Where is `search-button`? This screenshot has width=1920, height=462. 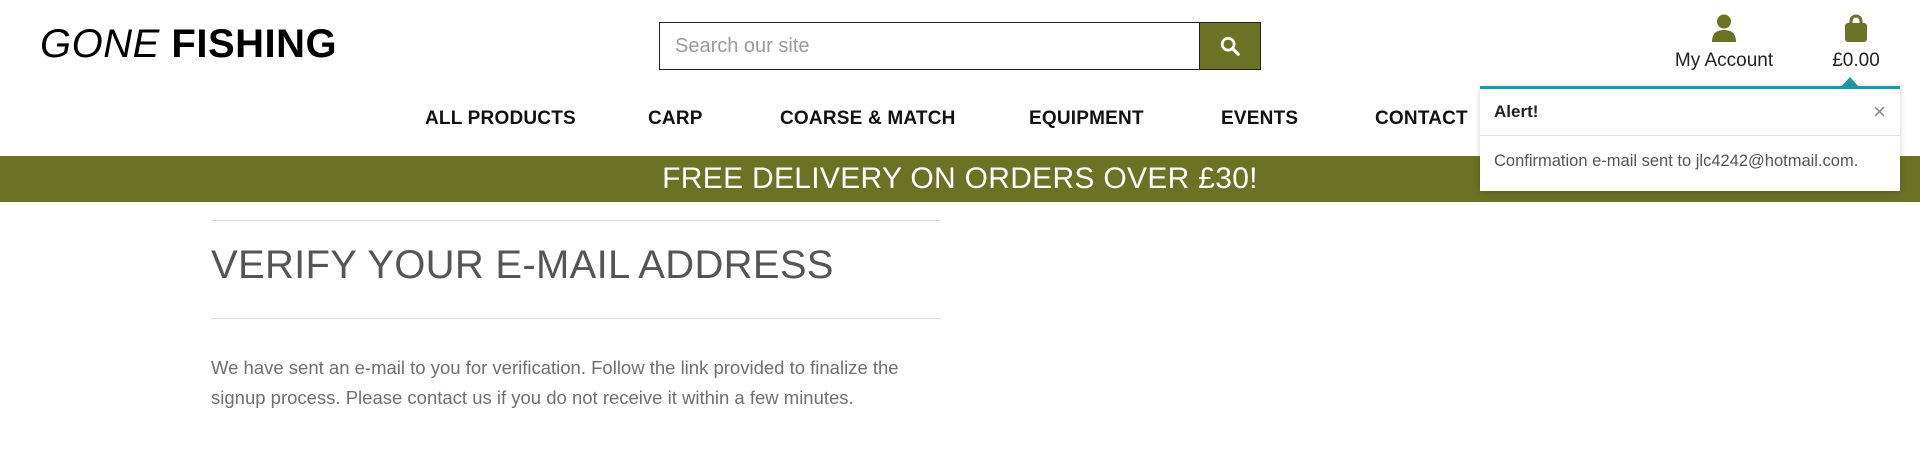 search-button is located at coordinates (1230, 46).